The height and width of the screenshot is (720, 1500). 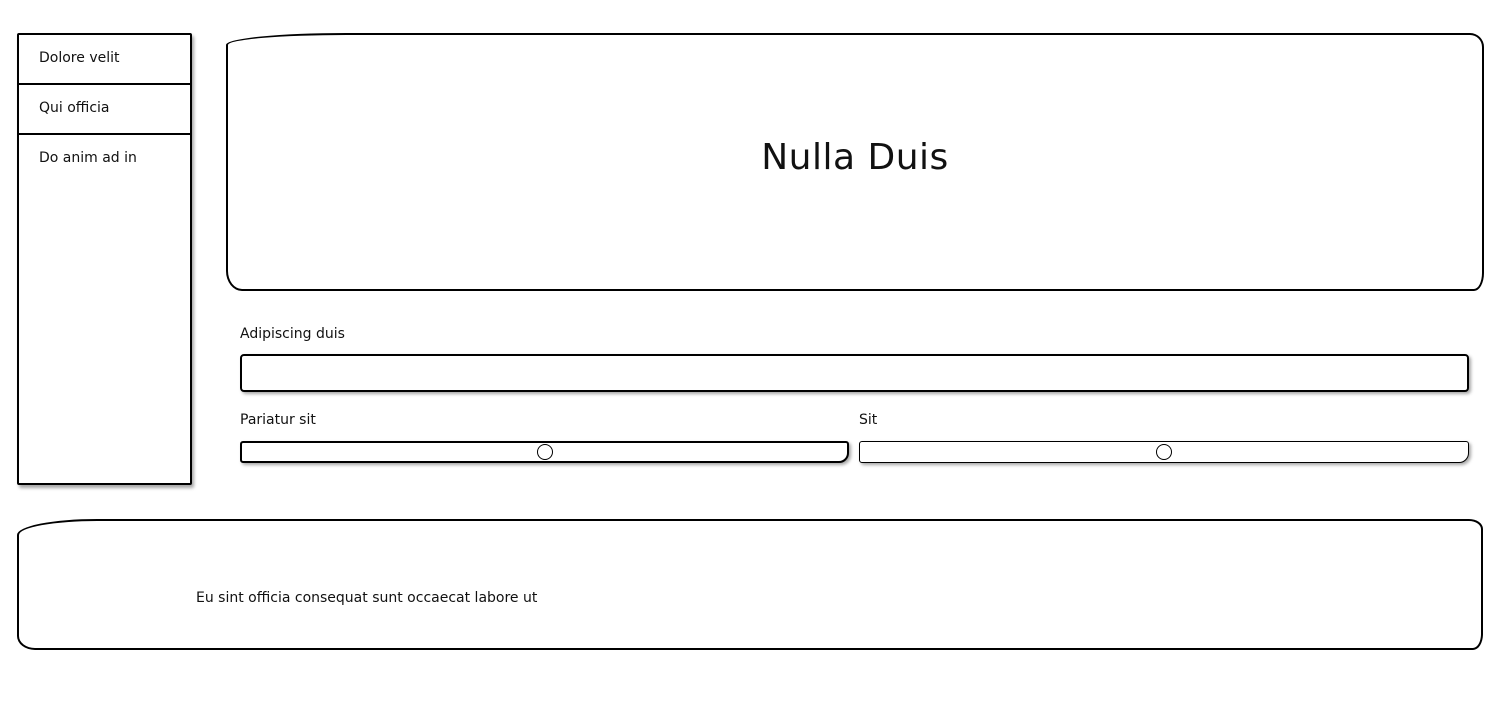 I want to click on sidebar-item-qui-officia: Qui officia, so click(x=104, y=110).